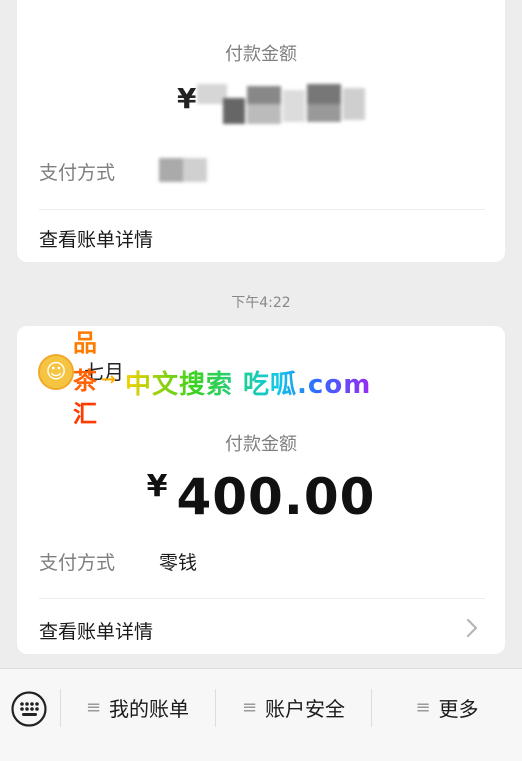  What do you see at coordinates (458, 708) in the screenshot?
I see `menu-label: 更多` at bounding box center [458, 708].